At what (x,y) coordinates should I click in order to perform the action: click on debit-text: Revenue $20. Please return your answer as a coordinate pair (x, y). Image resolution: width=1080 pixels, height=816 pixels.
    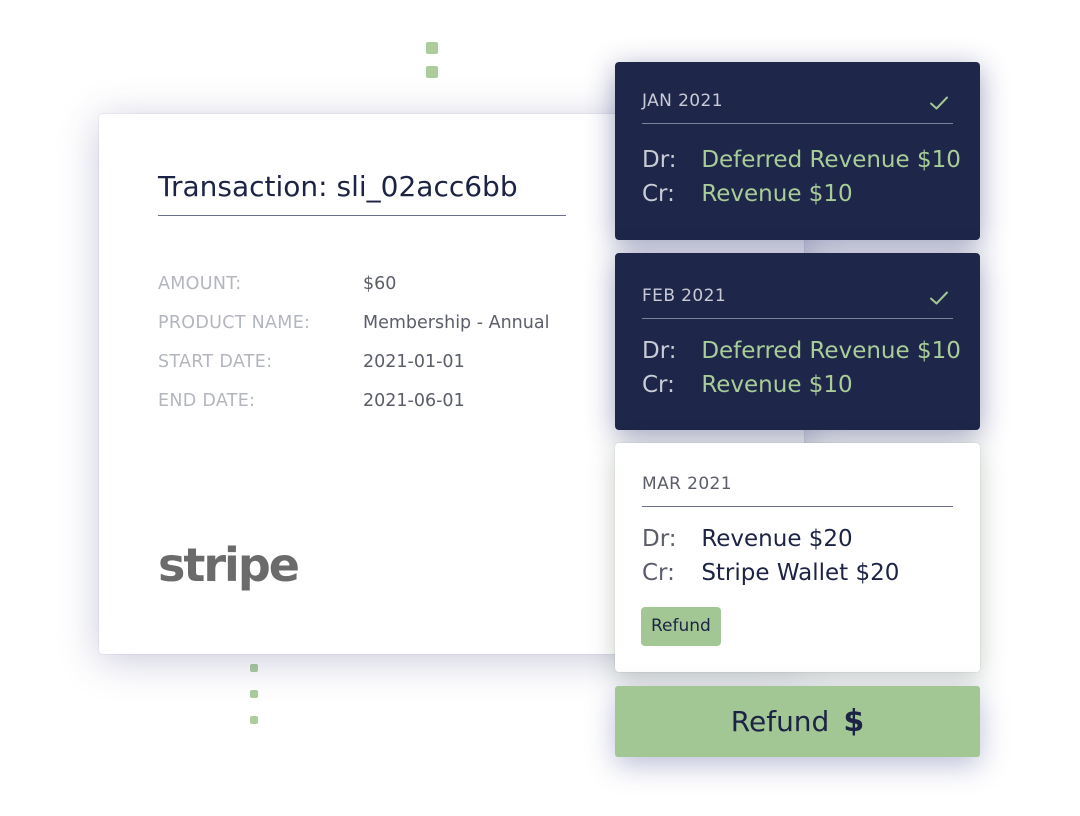
    Looking at the image, I should click on (777, 539).